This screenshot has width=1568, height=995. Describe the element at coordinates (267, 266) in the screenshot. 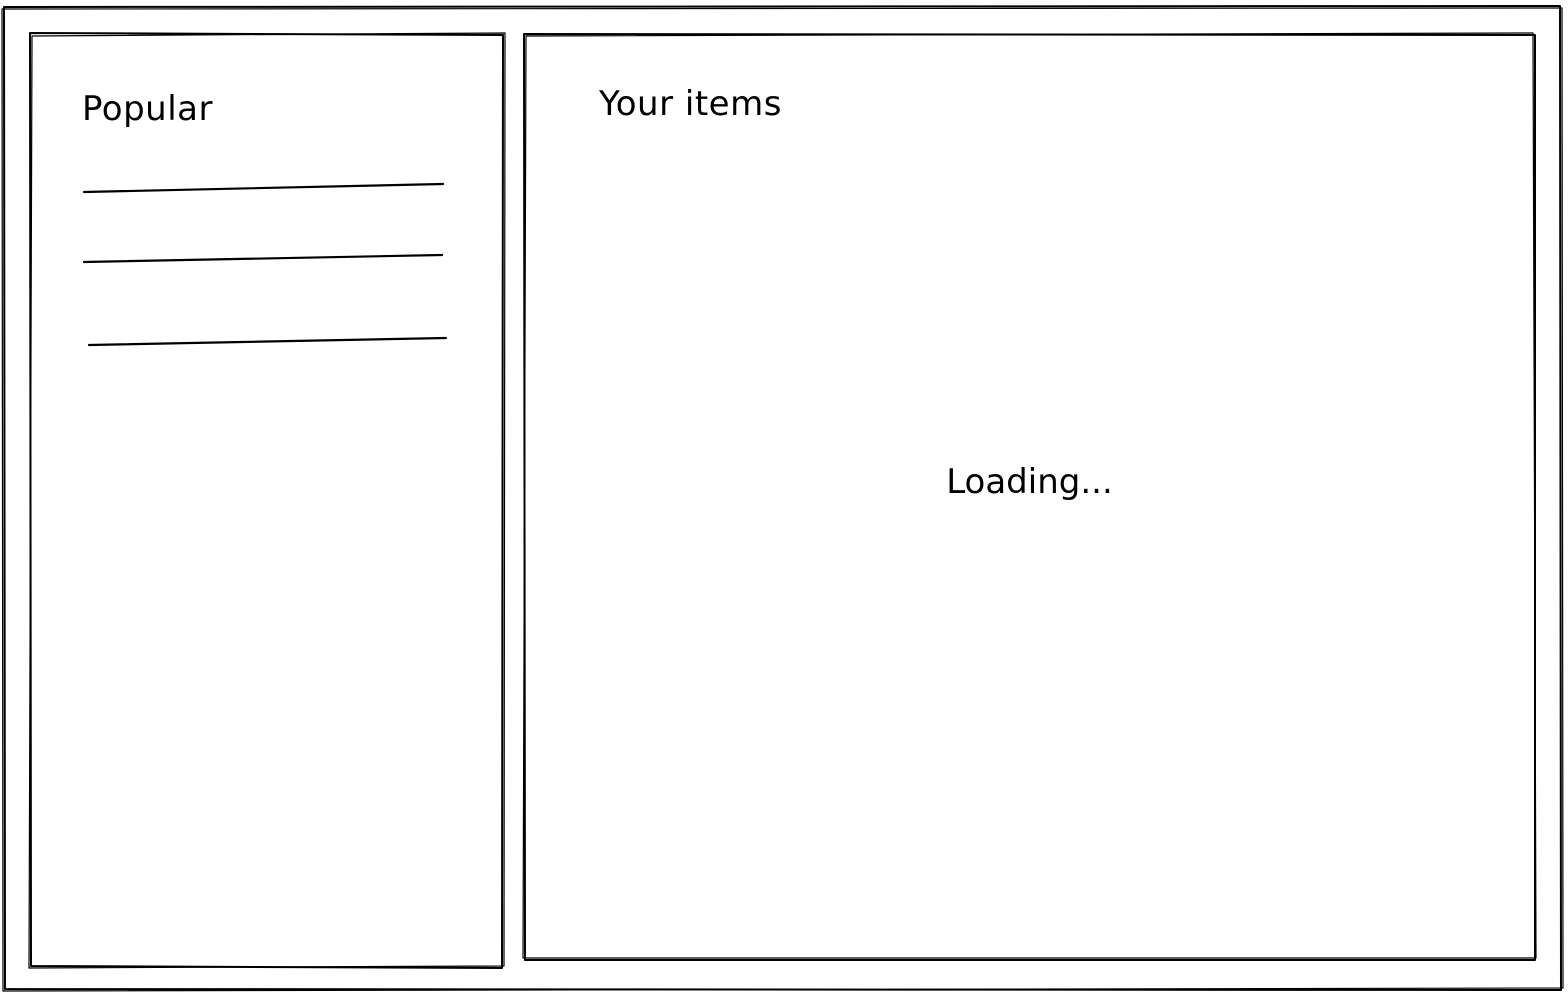

I see `popular-list` at that location.